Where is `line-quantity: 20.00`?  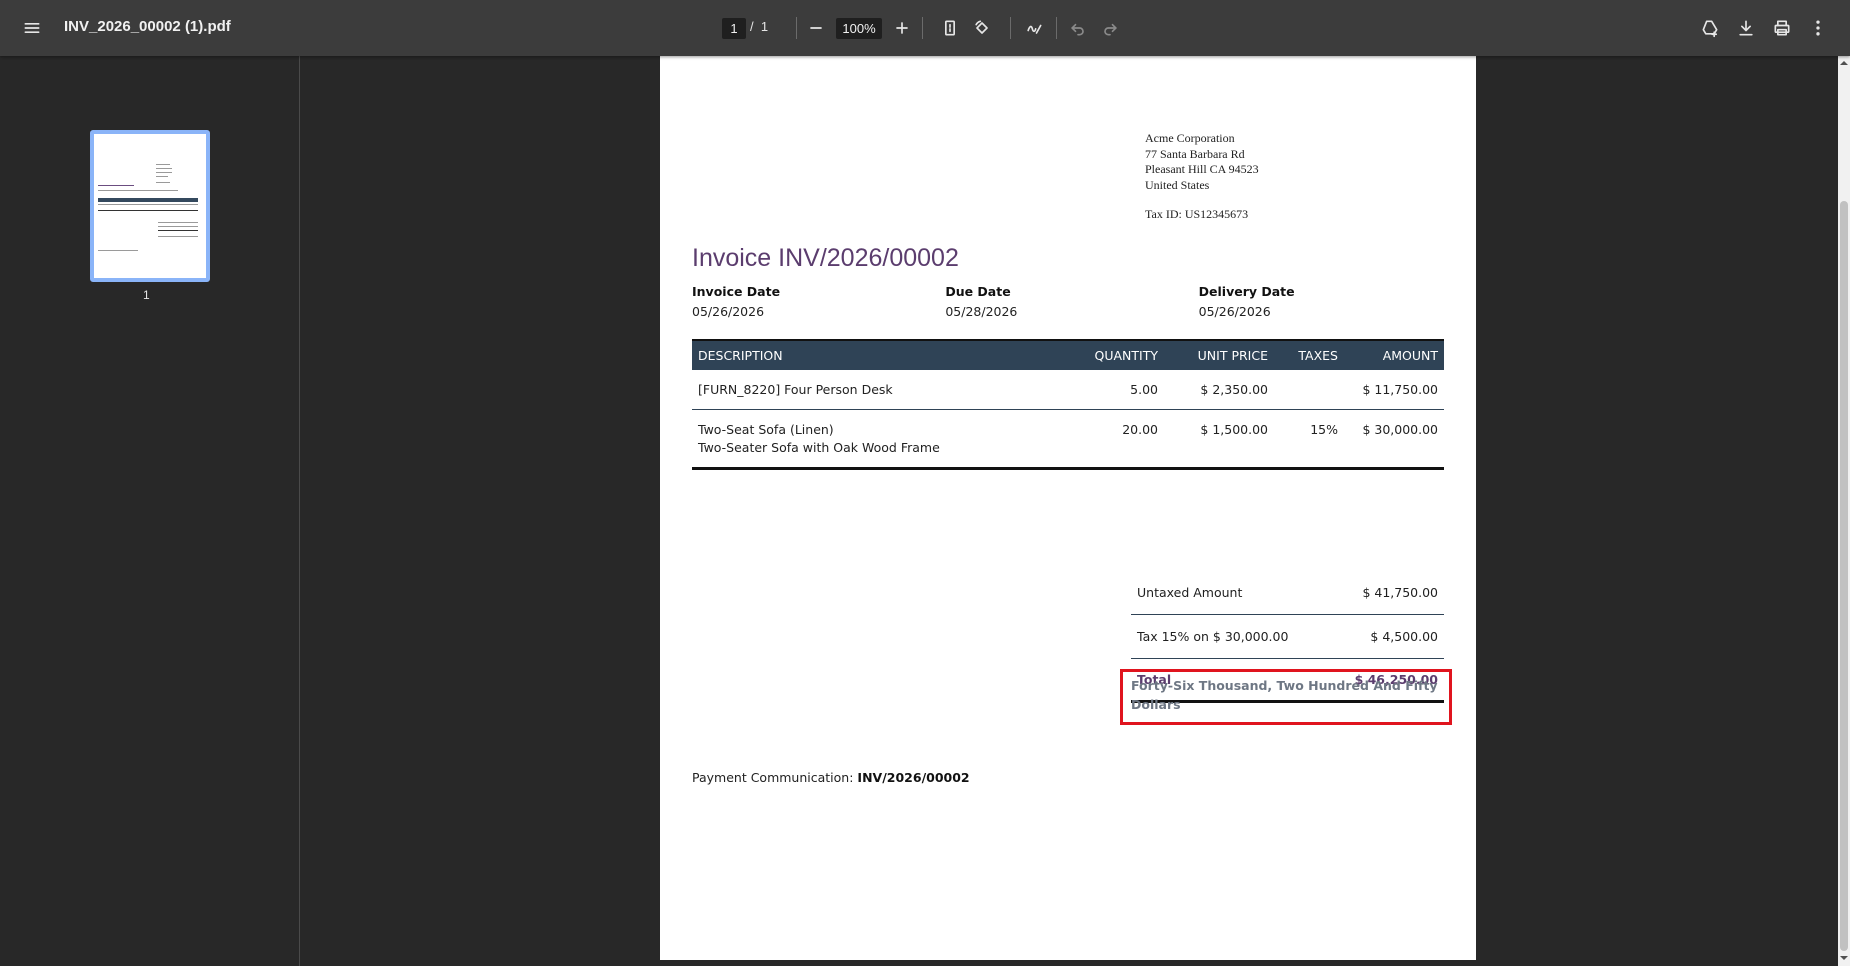 line-quantity: 20.00 is located at coordinates (1140, 429).